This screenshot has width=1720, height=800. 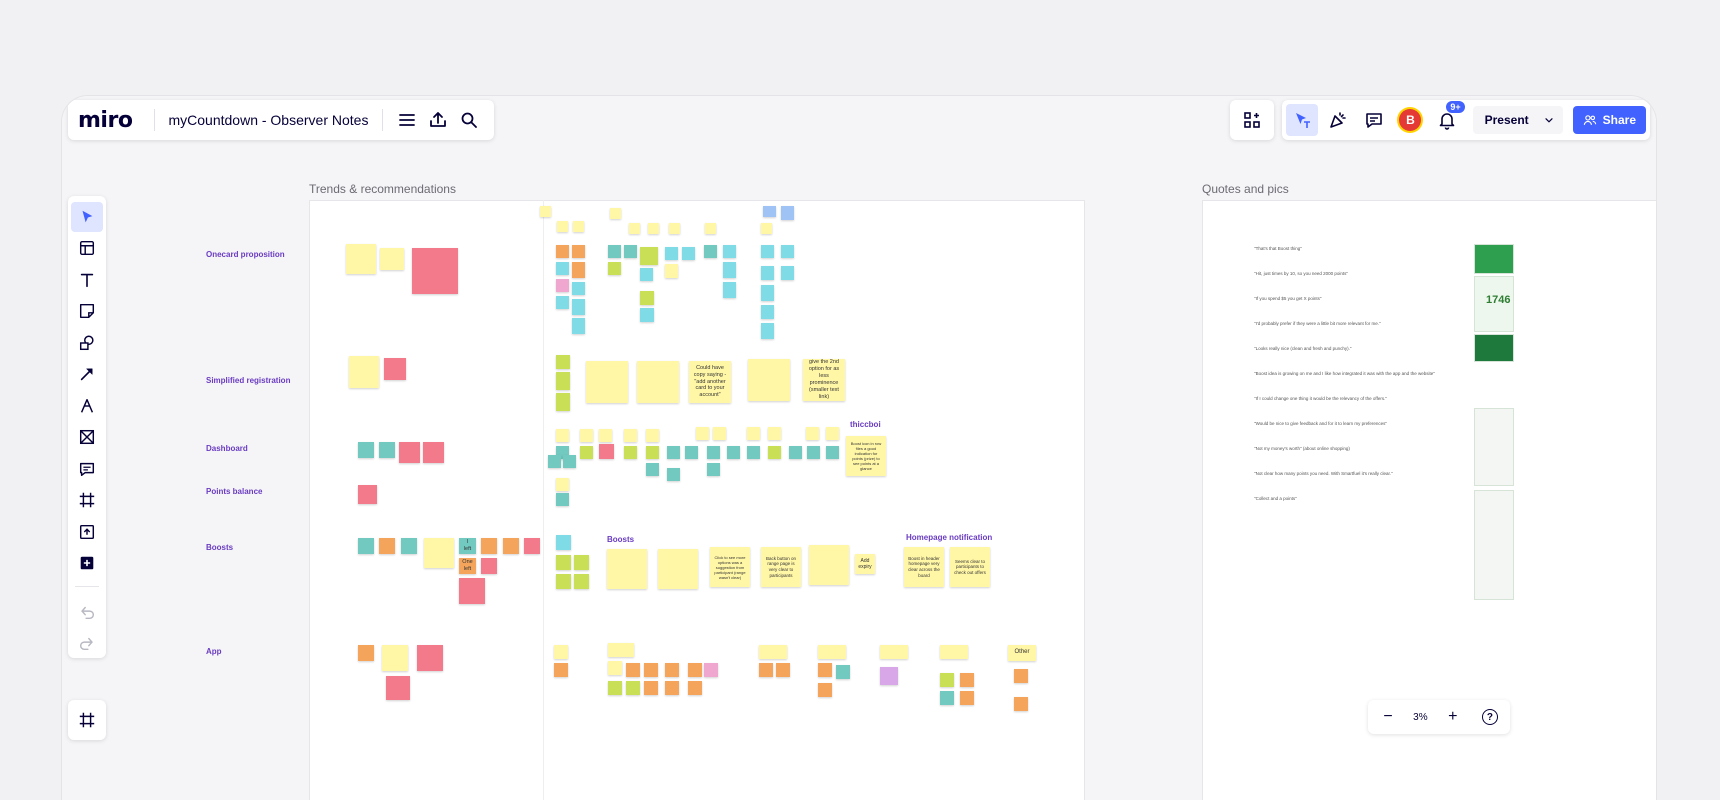 I want to click on redo-icon, so click(x=87, y=643).